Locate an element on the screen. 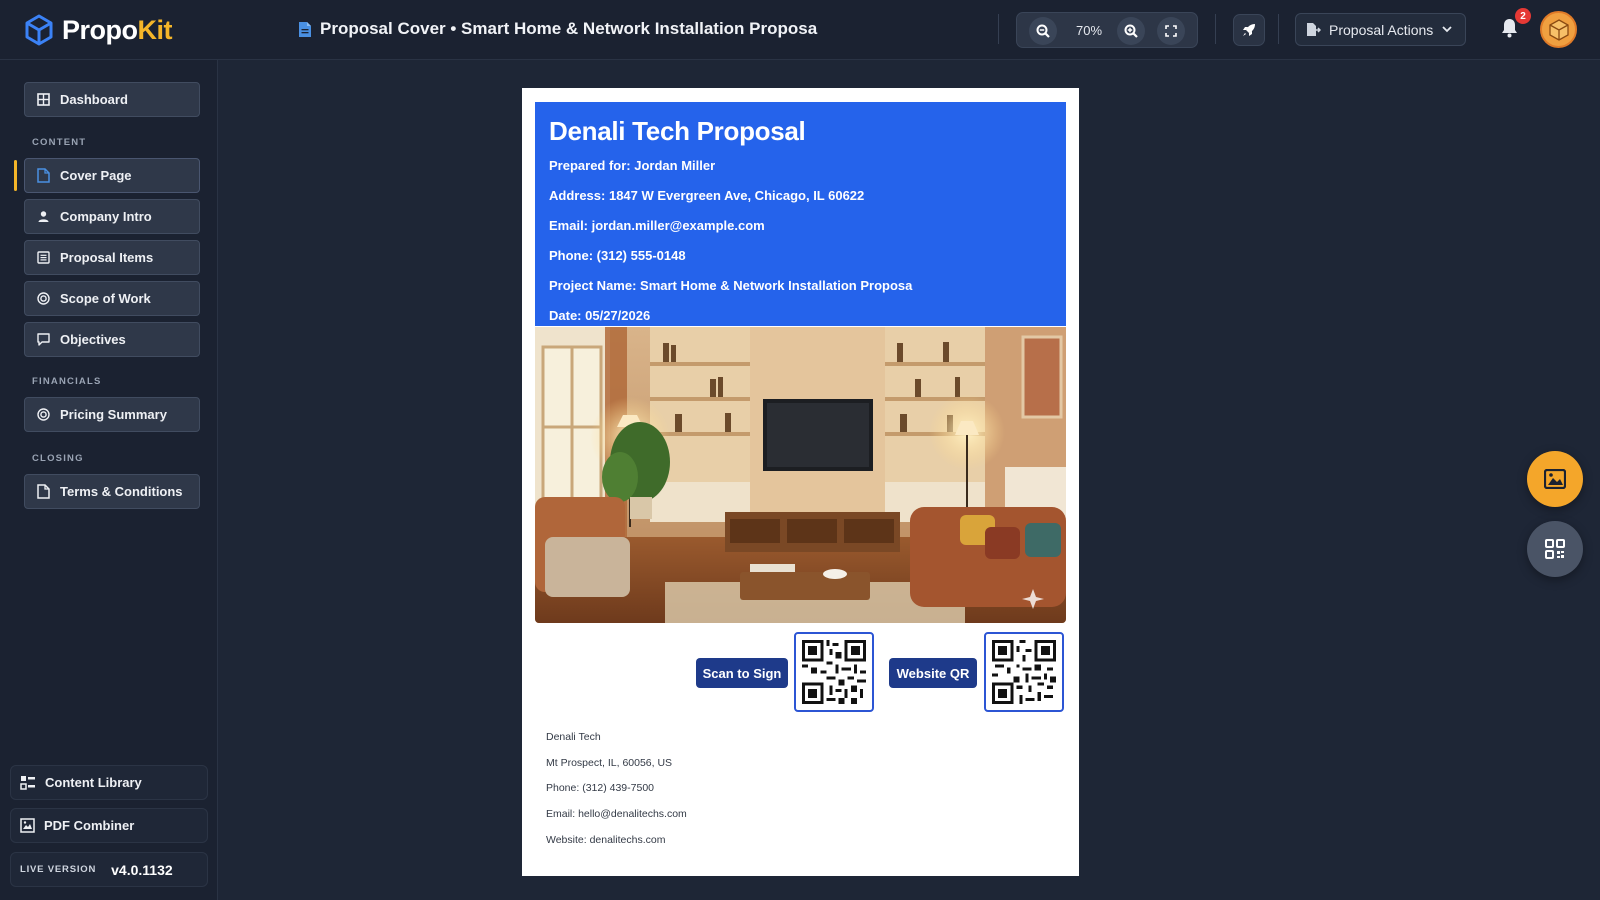  proposal-actions-dropdown: Proposal Actions is located at coordinates (1380, 29).